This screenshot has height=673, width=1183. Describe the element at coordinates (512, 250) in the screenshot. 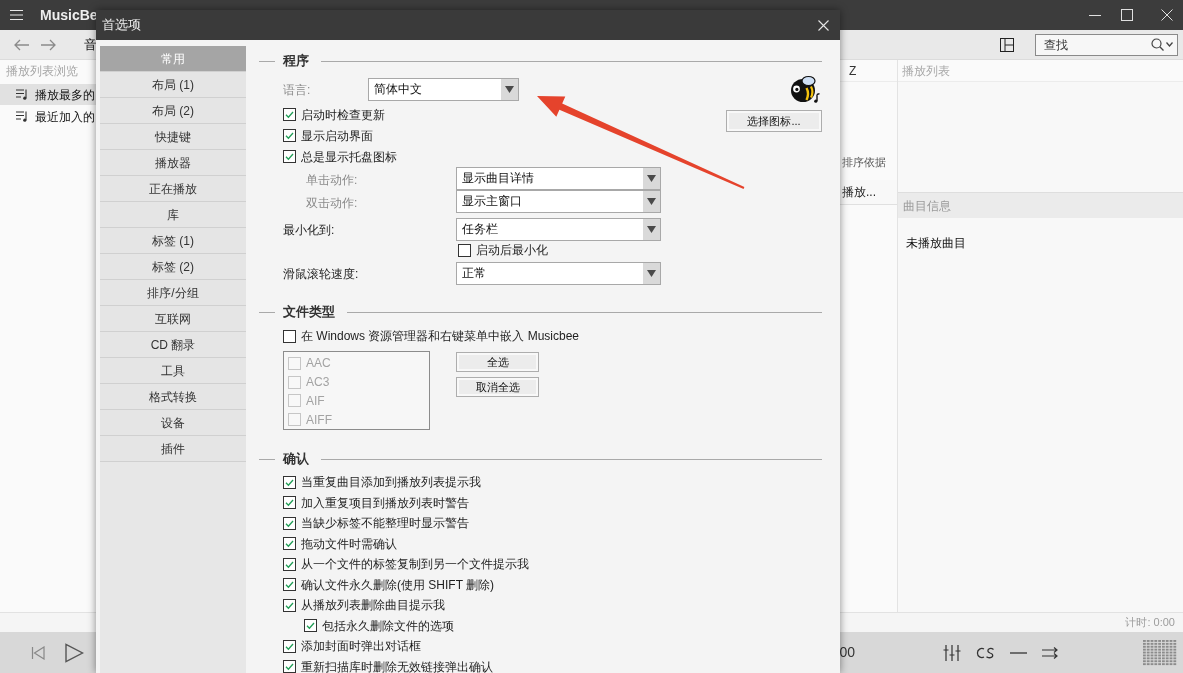

I see `checkbox-label: 启动后最小化` at that location.